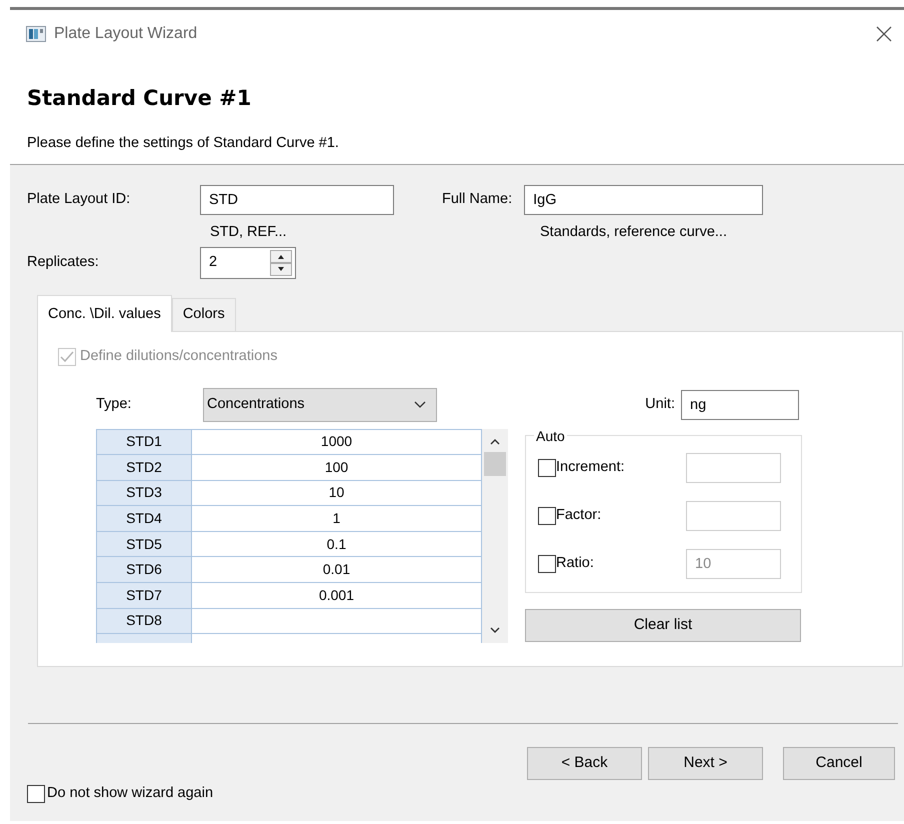 Image resolution: width=904 pixels, height=824 pixels. What do you see at coordinates (144, 595) in the screenshot?
I see `row-header: STD7` at bounding box center [144, 595].